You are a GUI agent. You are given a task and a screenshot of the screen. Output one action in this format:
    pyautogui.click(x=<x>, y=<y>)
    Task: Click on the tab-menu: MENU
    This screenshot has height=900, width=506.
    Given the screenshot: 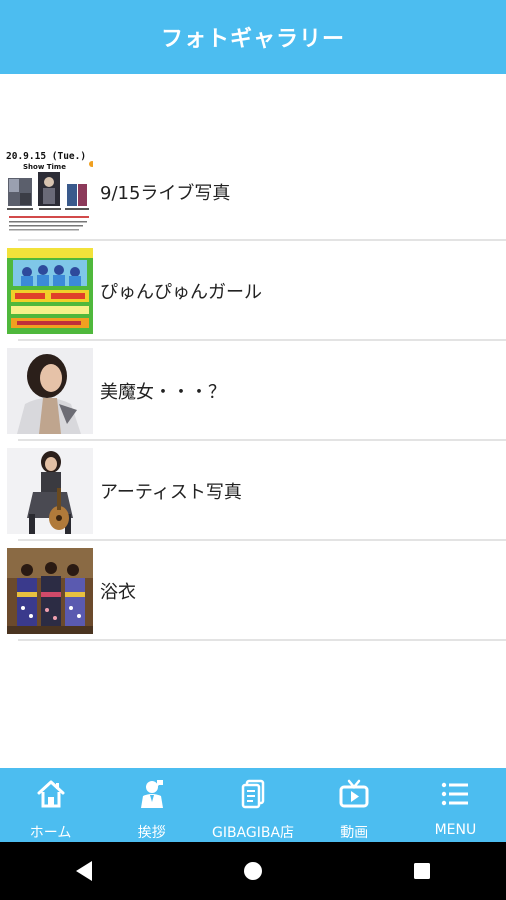 What is the action you would take?
    pyautogui.click(x=455, y=805)
    